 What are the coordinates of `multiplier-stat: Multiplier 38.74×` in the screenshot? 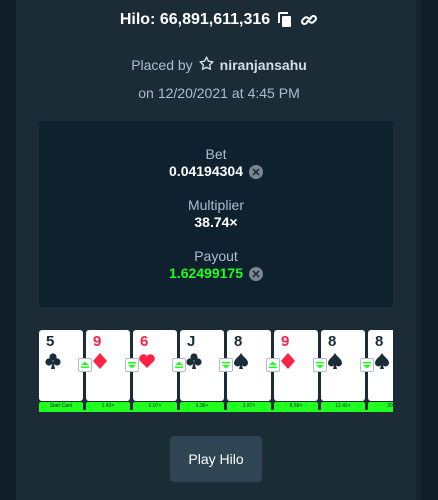 It's located at (216, 214).